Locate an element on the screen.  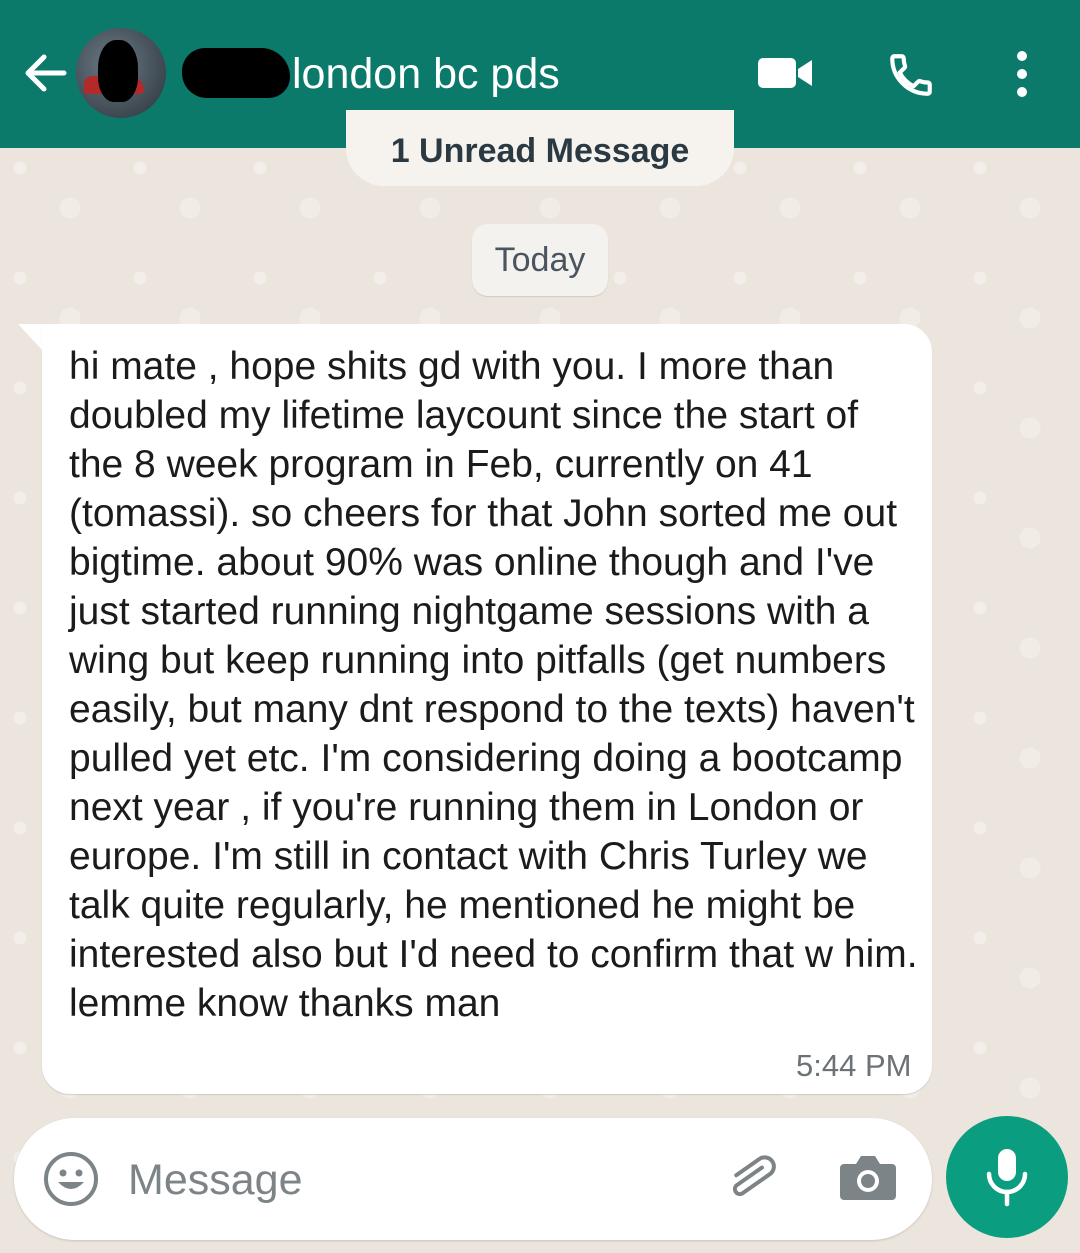
video-call-icon is located at coordinates (786, 73).